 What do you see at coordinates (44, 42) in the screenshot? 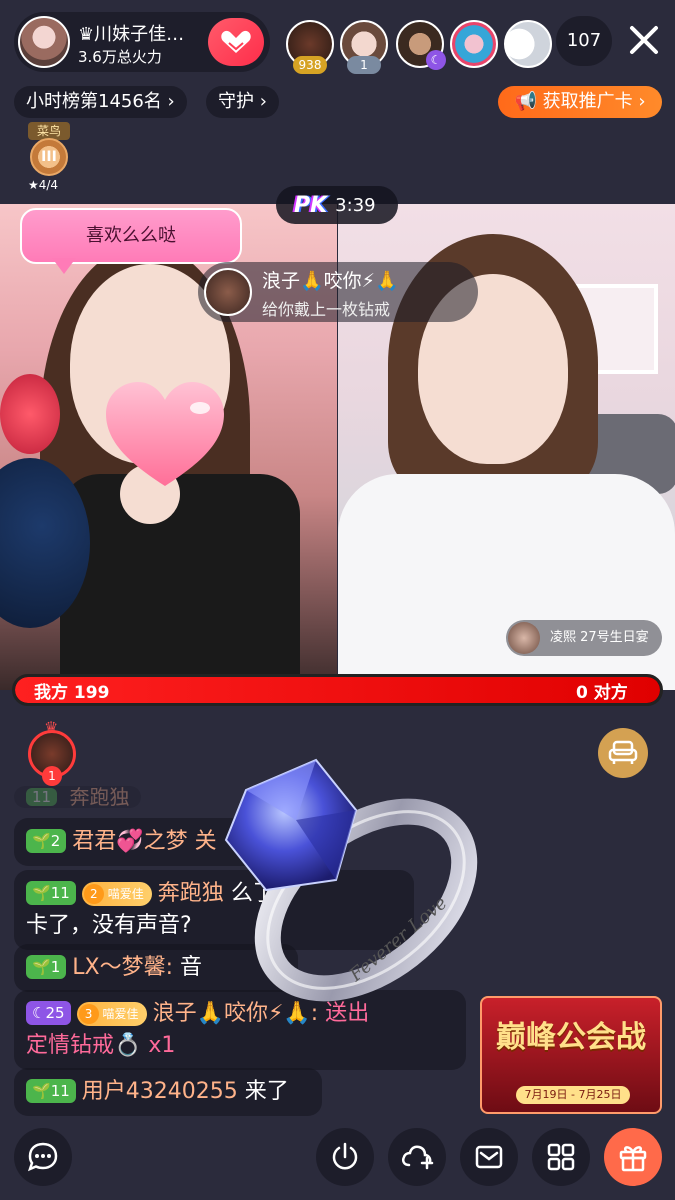
I see `host-avatar` at bounding box center [44, 42].